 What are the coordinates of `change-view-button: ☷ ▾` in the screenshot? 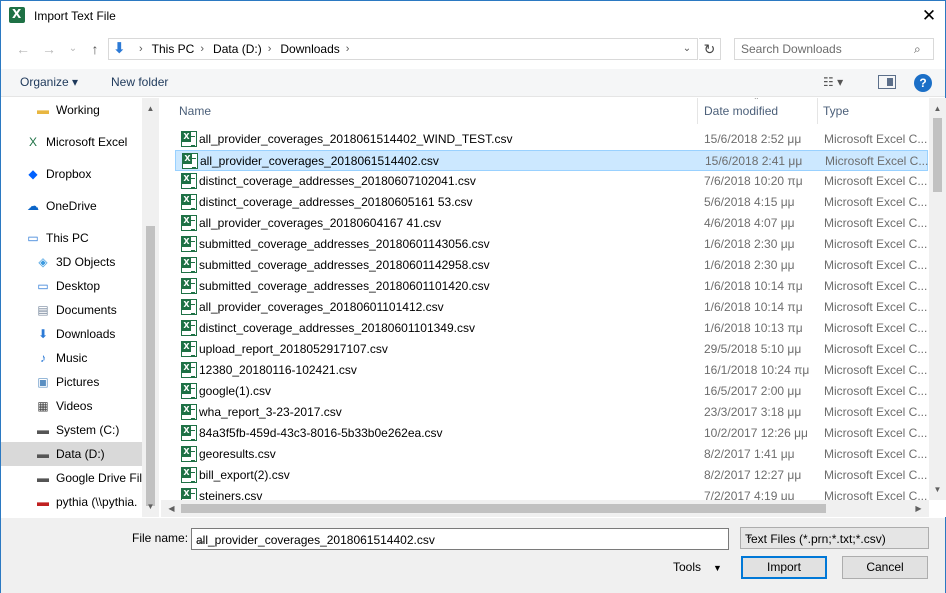 It's located at (841, 83).